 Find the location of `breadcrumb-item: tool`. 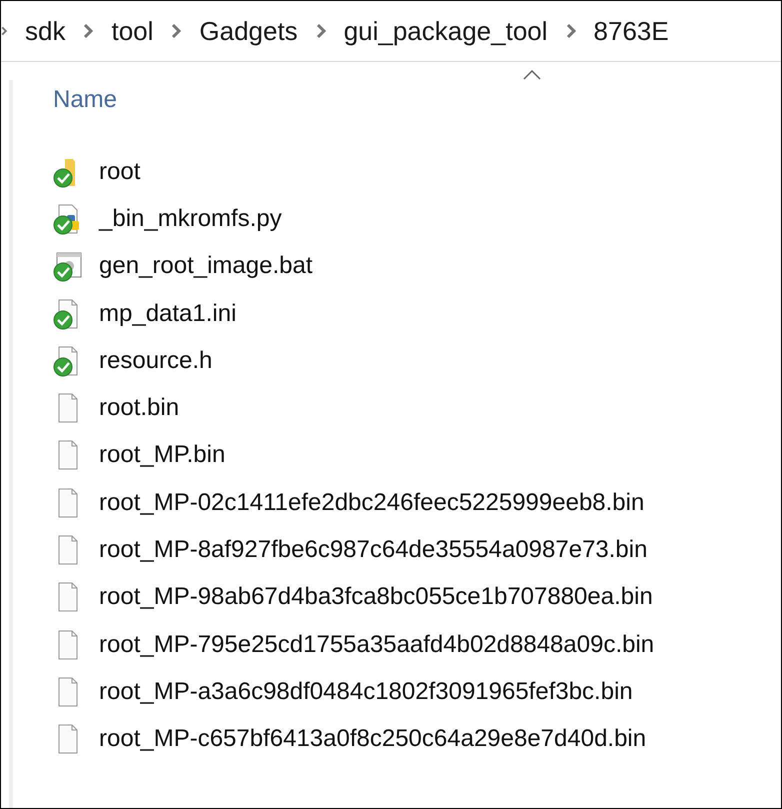

breadcrumb-item: tool is located at coordinates (132, 31).